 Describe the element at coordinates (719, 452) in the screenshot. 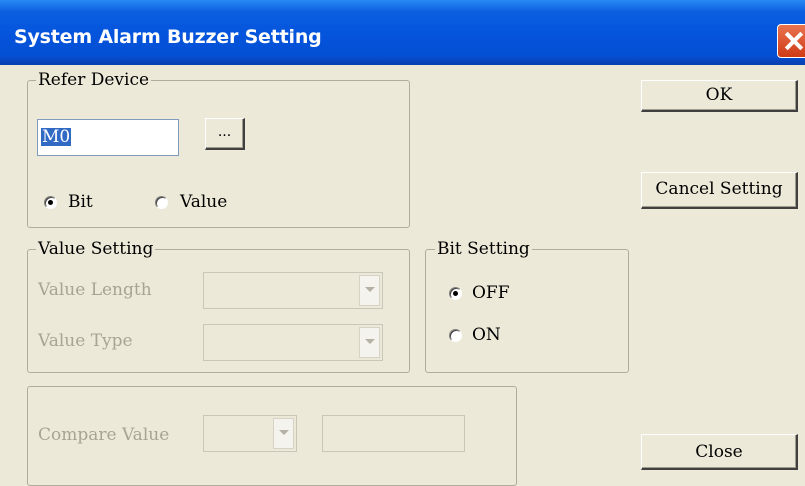

I see `close-button: Close` at that location.